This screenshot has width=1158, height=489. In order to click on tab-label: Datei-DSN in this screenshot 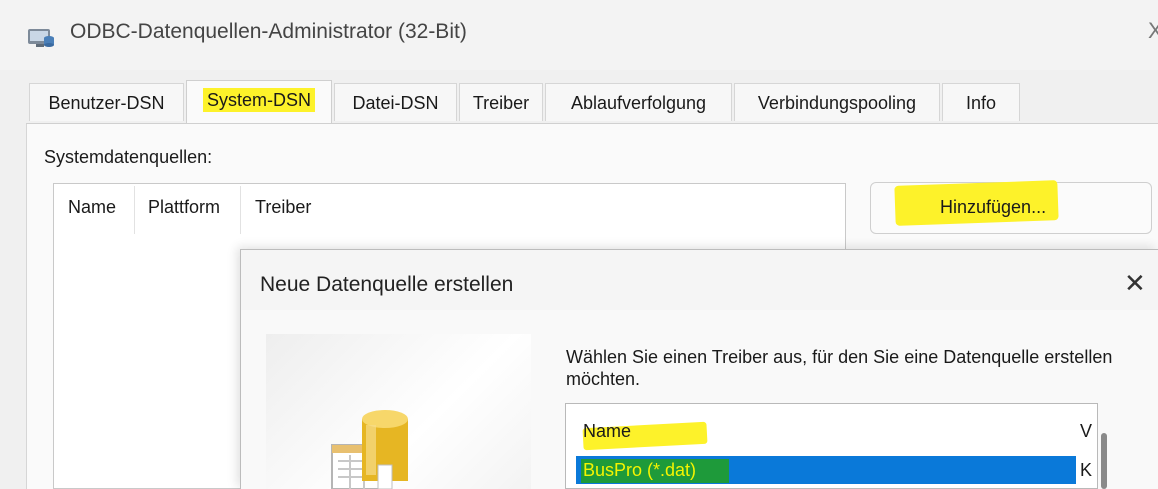, I will do `click(395, 103)`.